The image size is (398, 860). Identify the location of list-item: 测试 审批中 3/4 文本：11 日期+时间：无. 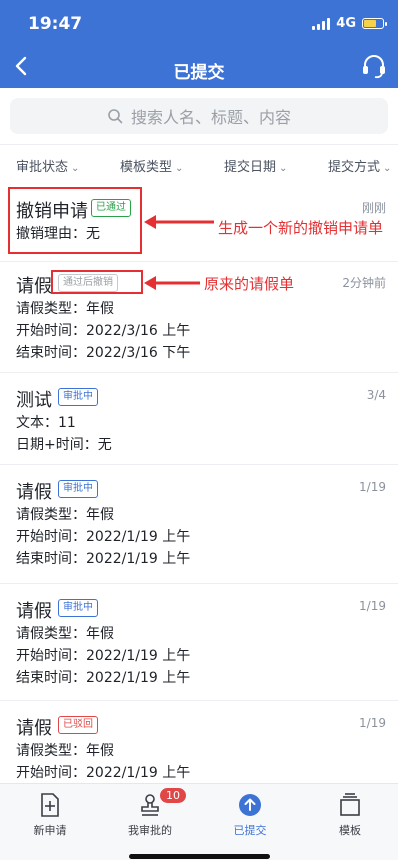
(199, 418).